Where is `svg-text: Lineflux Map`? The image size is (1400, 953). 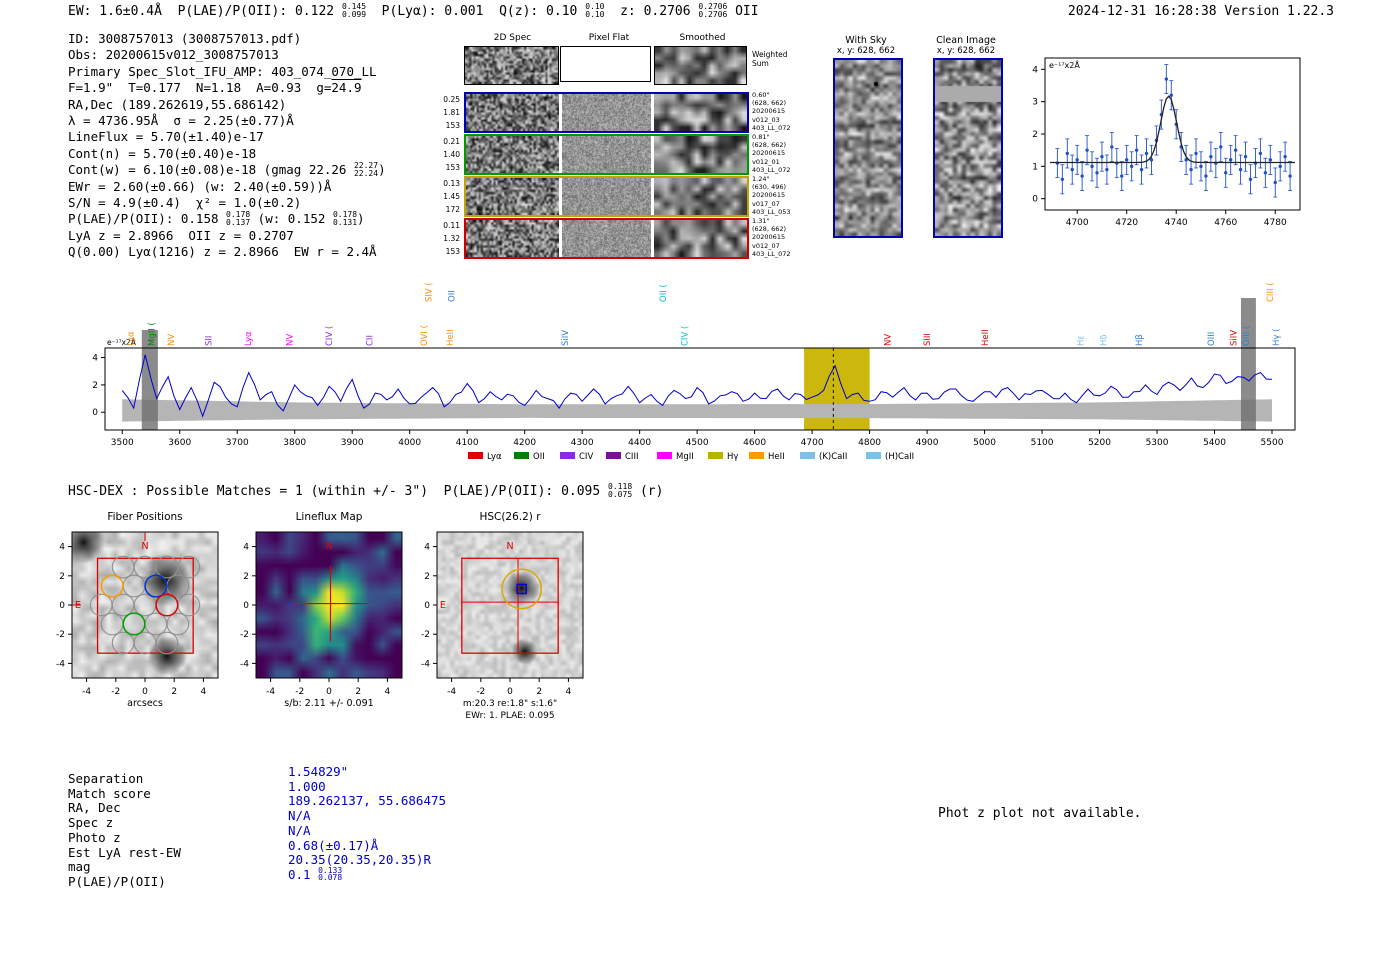
svg-text: Lineflux Map is located at coordinates (329, 517).